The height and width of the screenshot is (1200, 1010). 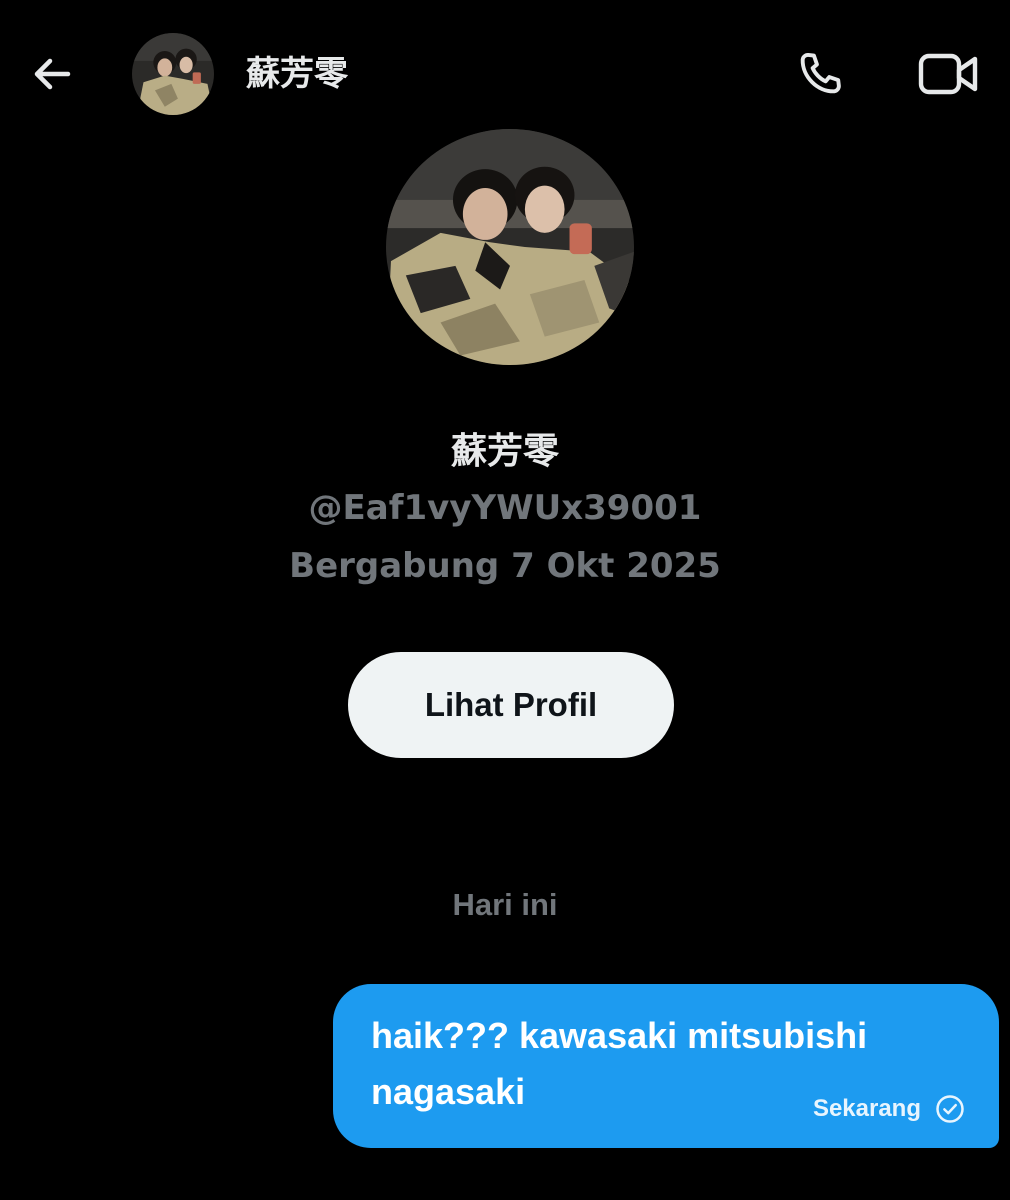 I want to click on message-meta: Sekarang, so click(x=889, y=1109).